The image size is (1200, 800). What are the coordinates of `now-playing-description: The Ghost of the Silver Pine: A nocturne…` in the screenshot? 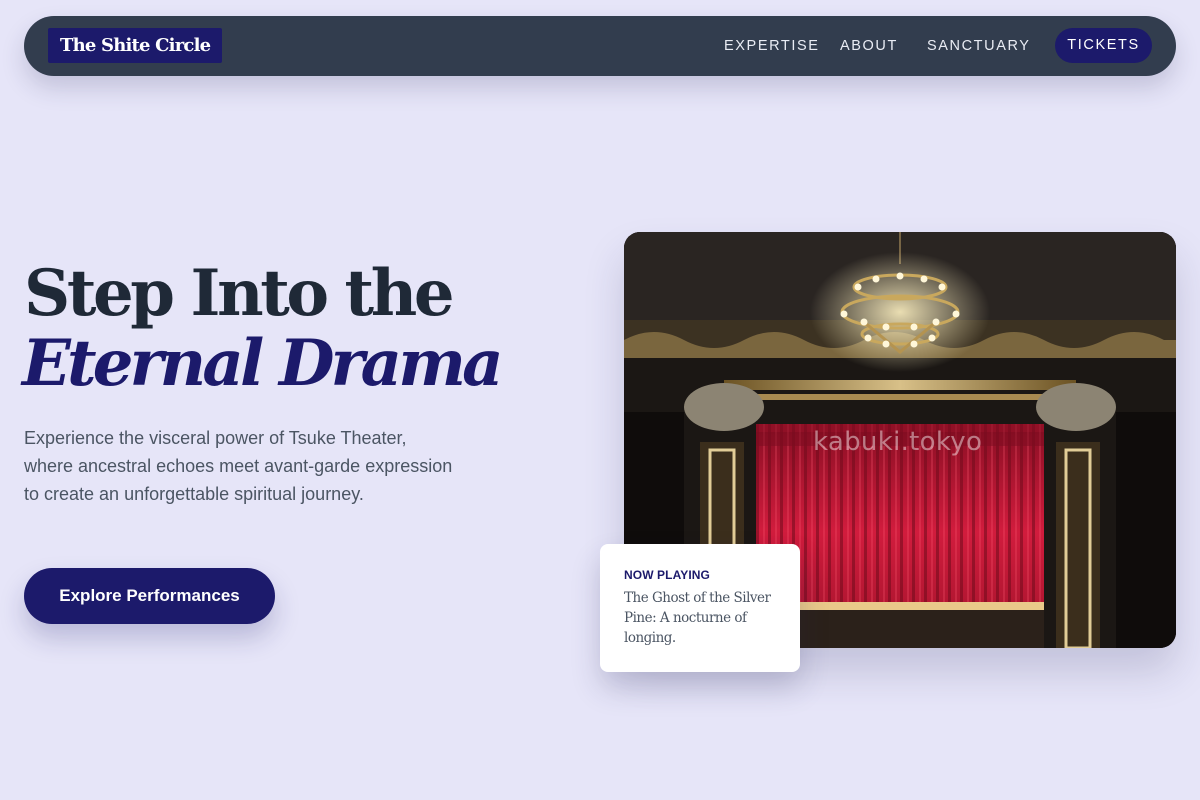 It's located at (697, 618).